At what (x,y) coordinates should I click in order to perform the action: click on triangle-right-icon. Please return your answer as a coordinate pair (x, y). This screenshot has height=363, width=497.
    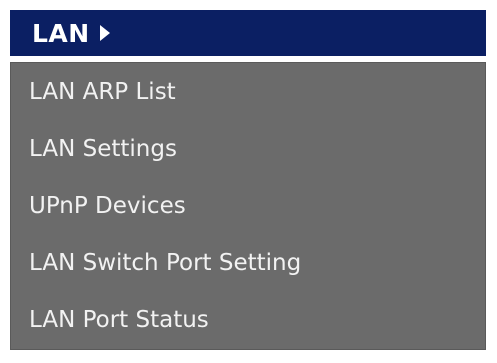
    Looking at the image, I should click on (104, 33).